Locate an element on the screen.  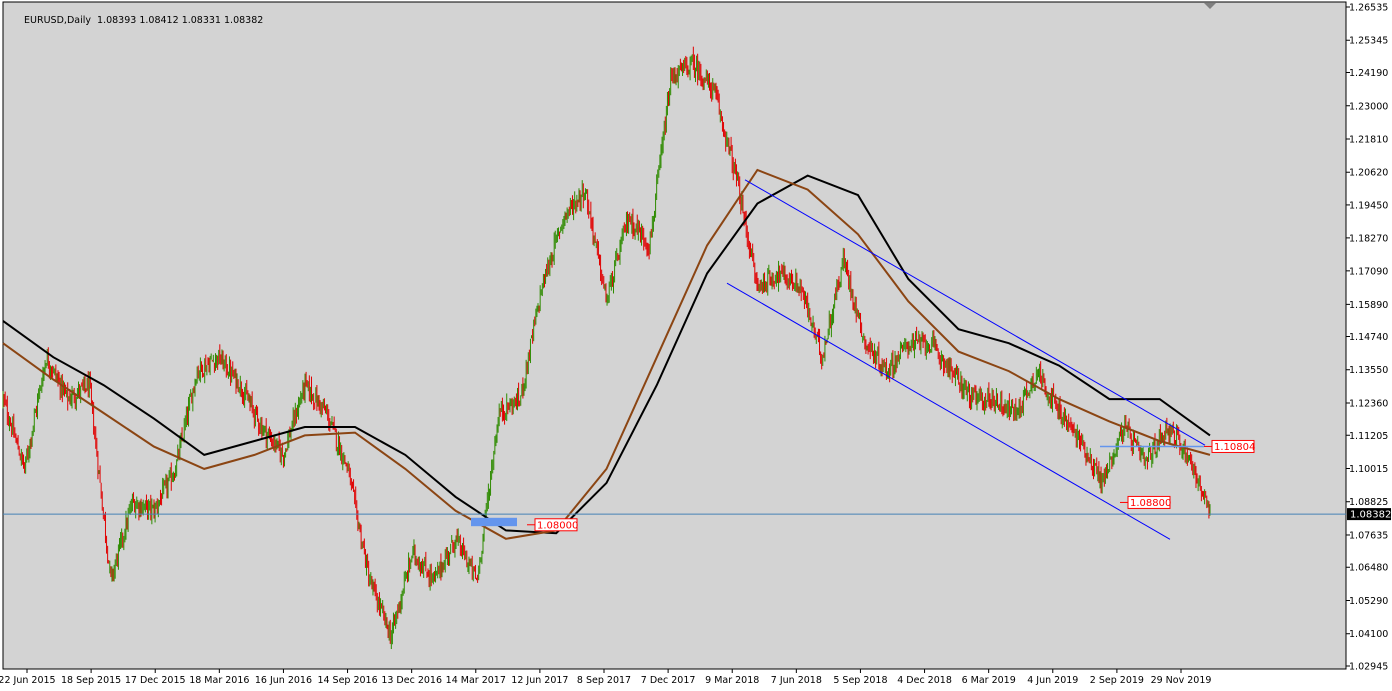
price-tick-label: 1.23000 is located at coordinates (1368, 106).